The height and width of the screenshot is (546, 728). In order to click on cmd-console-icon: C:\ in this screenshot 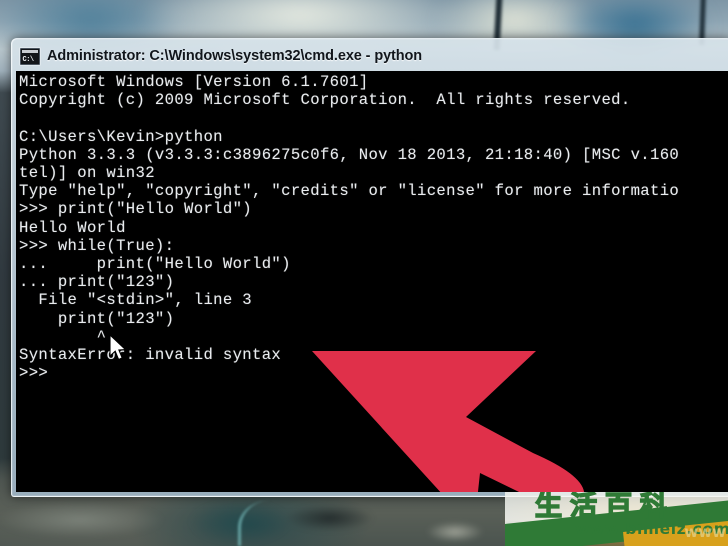, I will do `click(30, 56)`.